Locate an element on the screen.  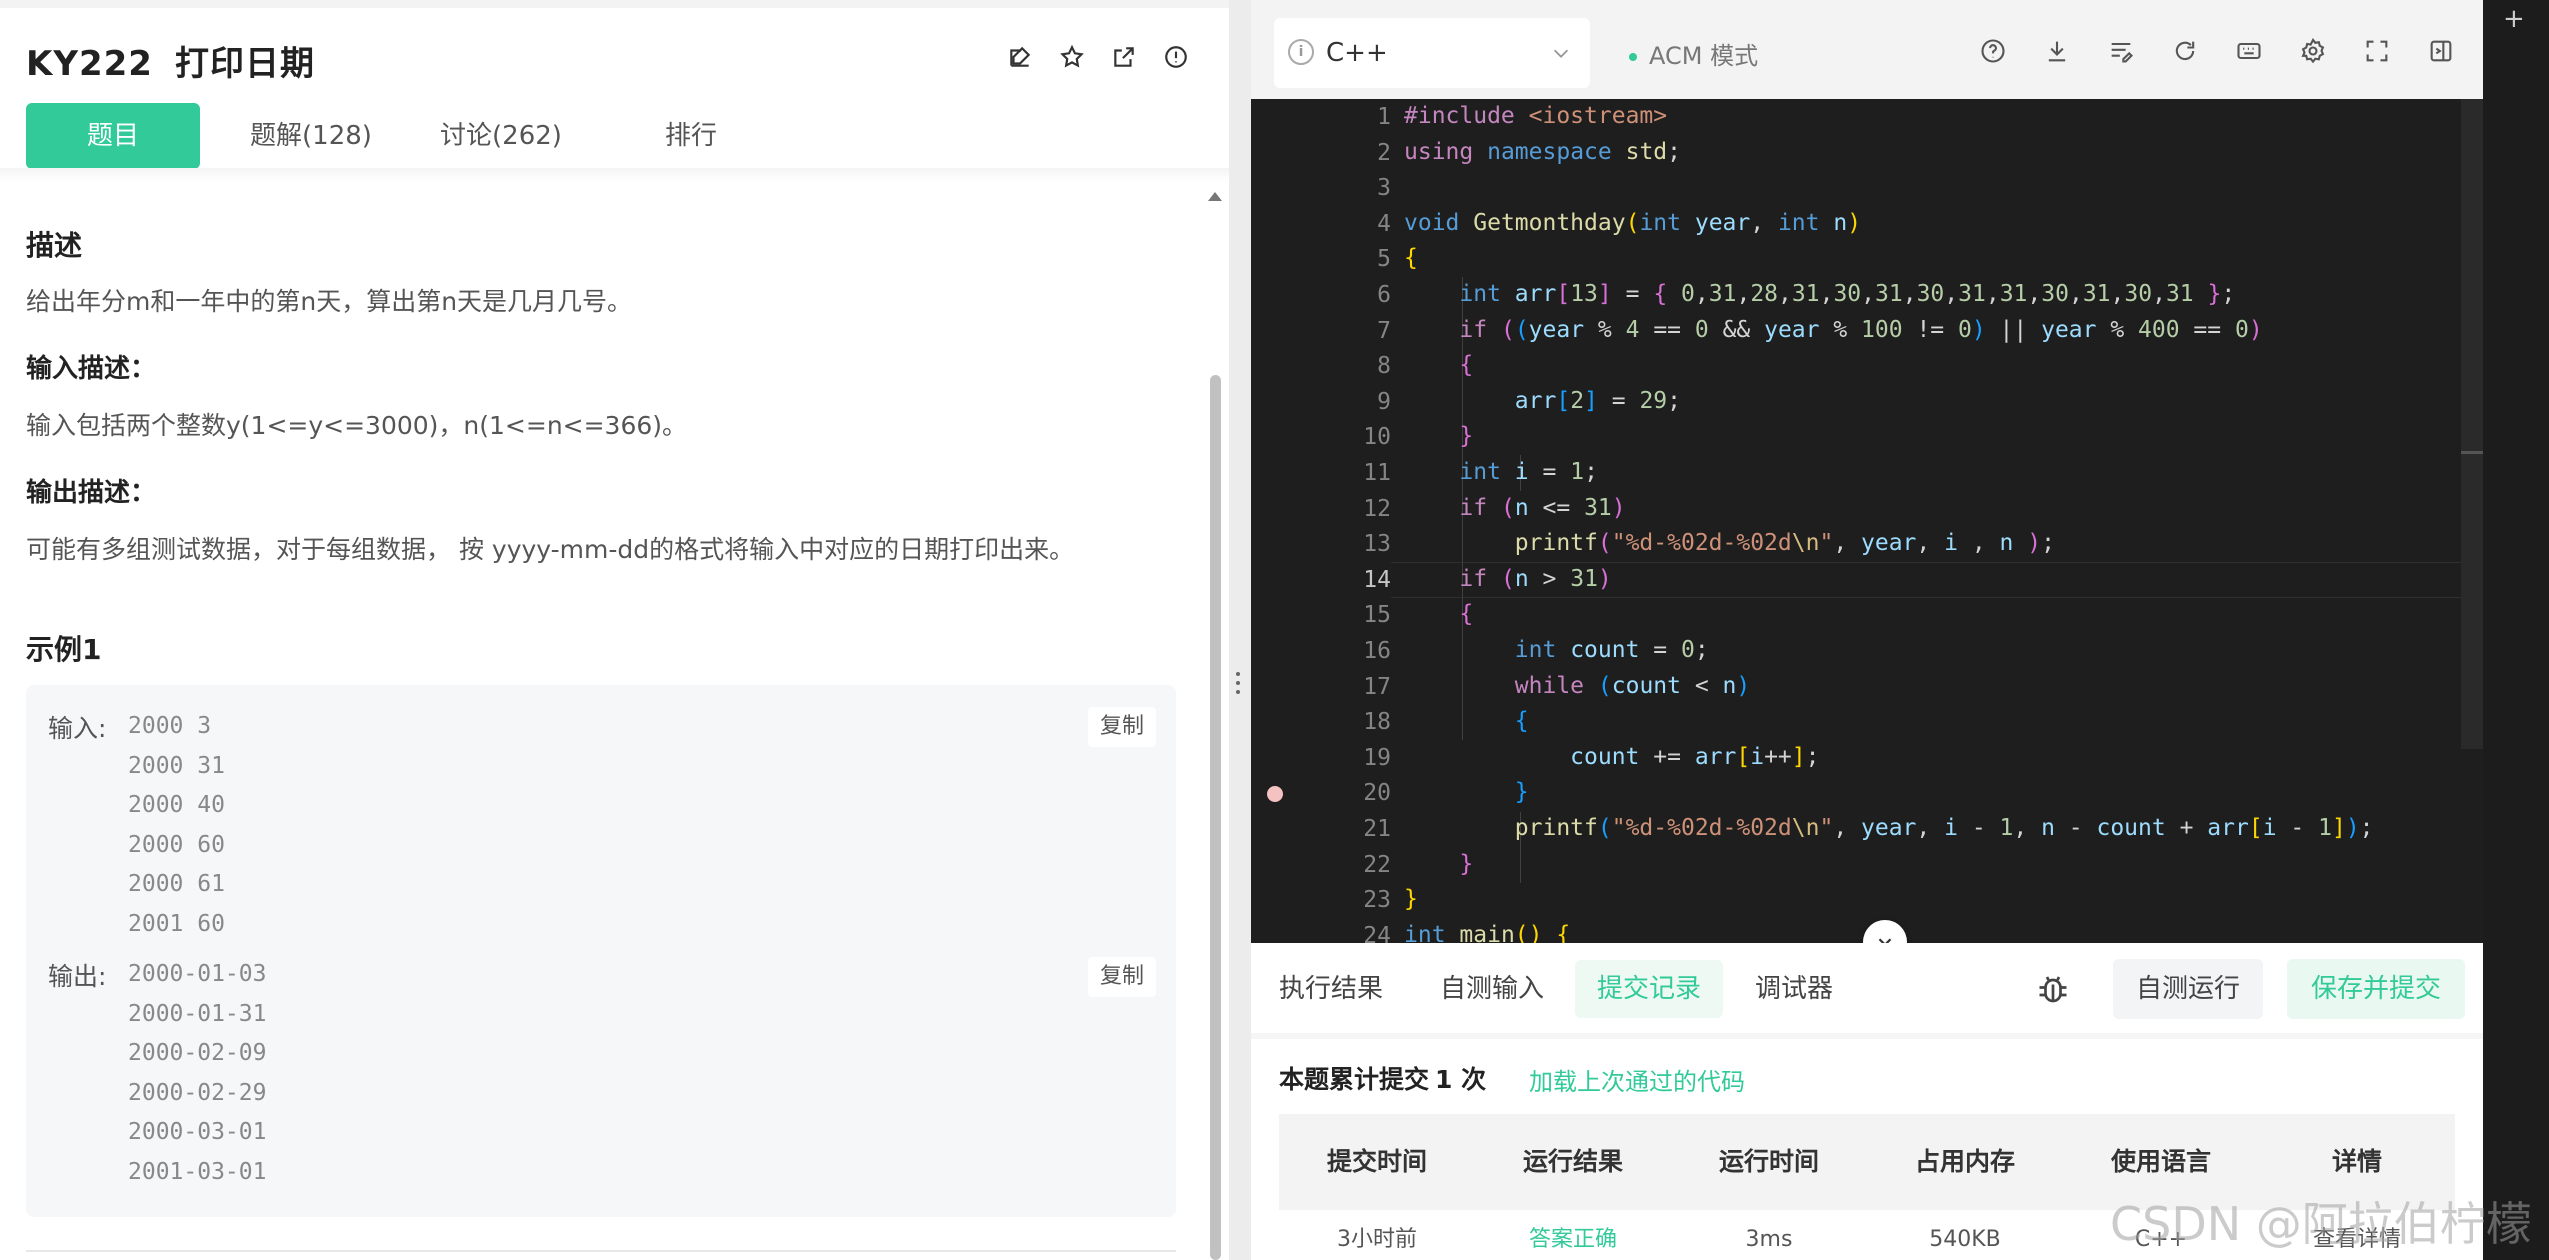
input-heading: 输入描述： is located at coordinates (91, 369).